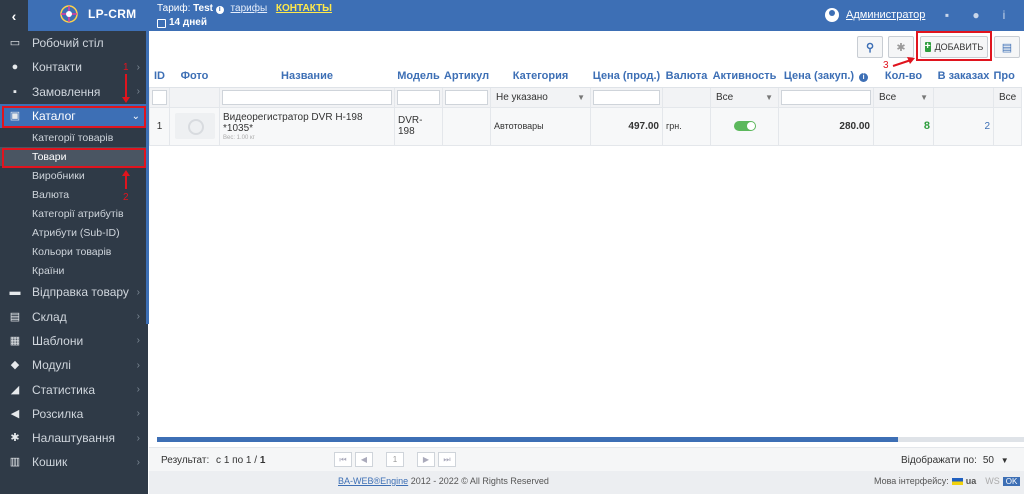 This screenshot has height=494, width=1024. I want to click on search-button: ⚲, so click(870, 47).